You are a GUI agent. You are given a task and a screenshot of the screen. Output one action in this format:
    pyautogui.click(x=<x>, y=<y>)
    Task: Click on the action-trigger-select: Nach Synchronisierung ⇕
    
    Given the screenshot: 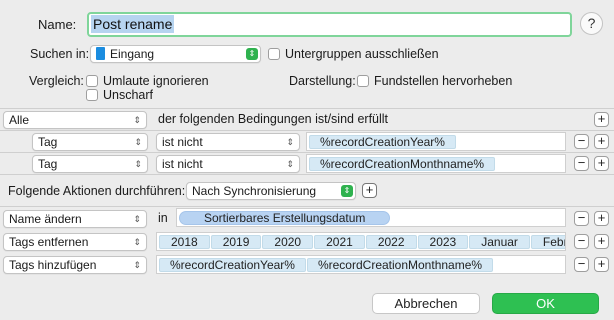 What is the action you would take?
    pyautogui.click(x=271, y=191)
    